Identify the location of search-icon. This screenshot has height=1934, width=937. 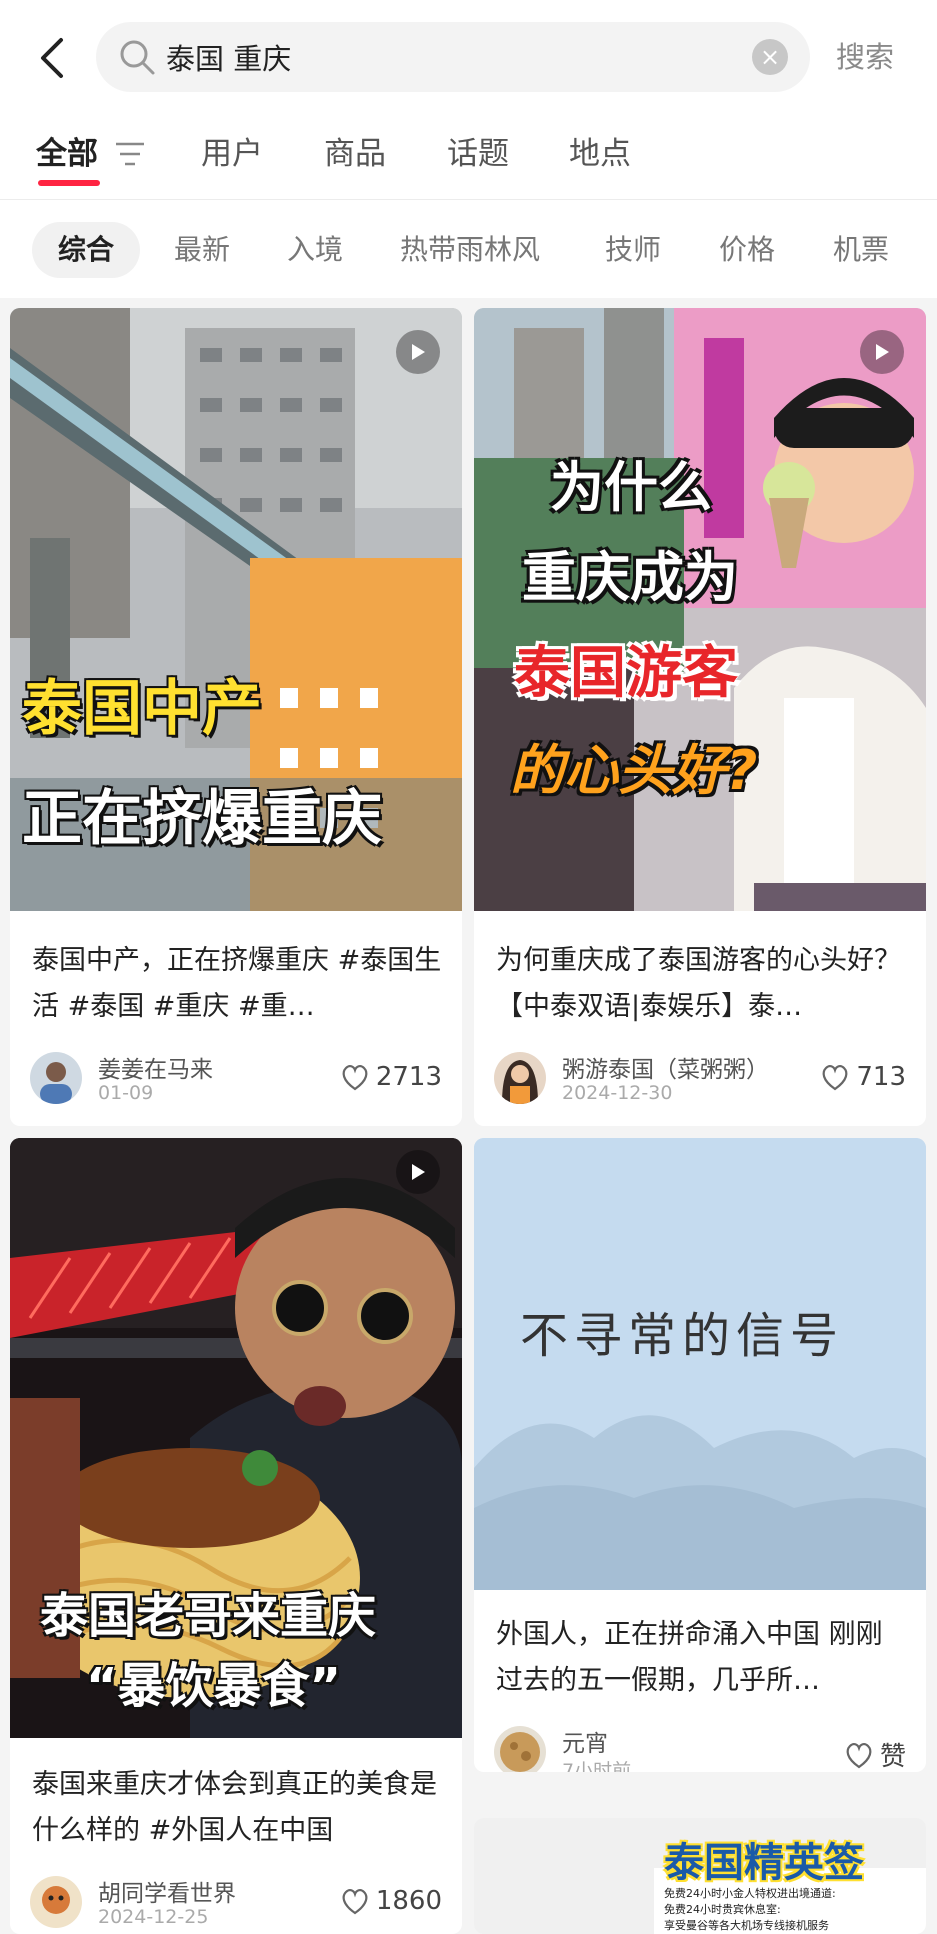
(137, 57).